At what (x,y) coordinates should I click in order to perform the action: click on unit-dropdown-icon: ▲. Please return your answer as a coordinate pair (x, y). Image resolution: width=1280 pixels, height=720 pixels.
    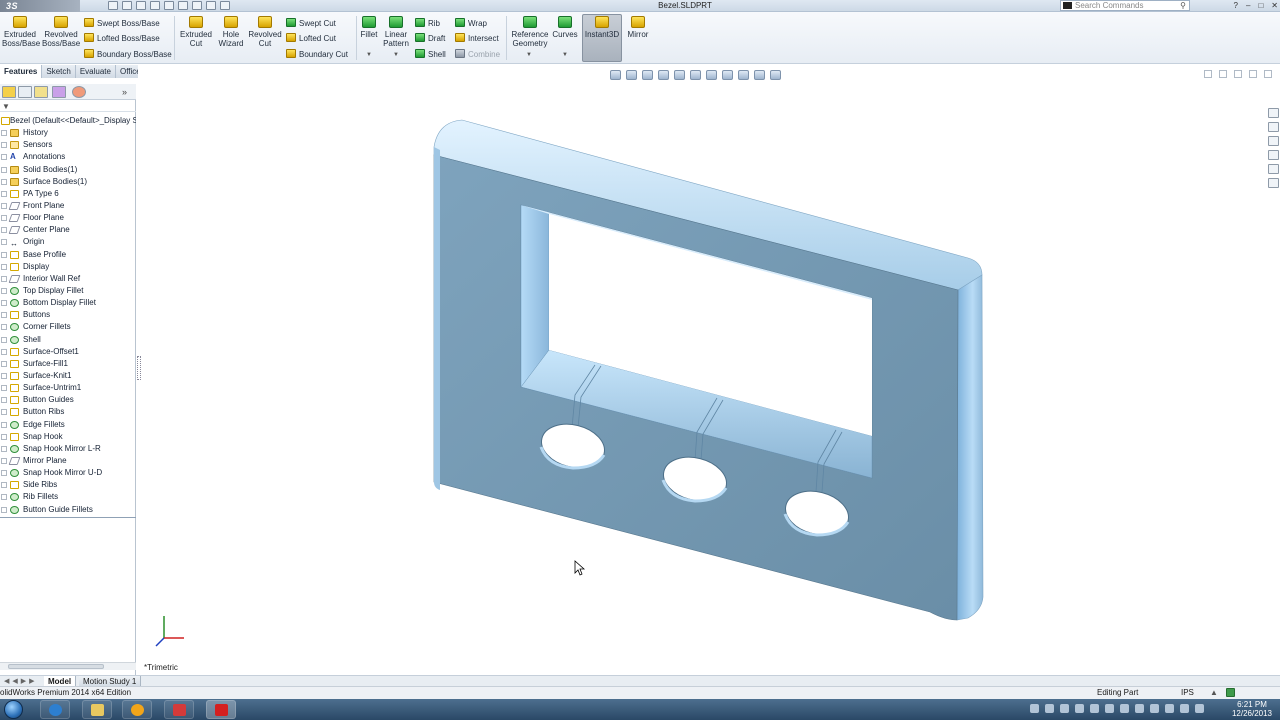
    Looking at the image, I should click on (1214, 693).